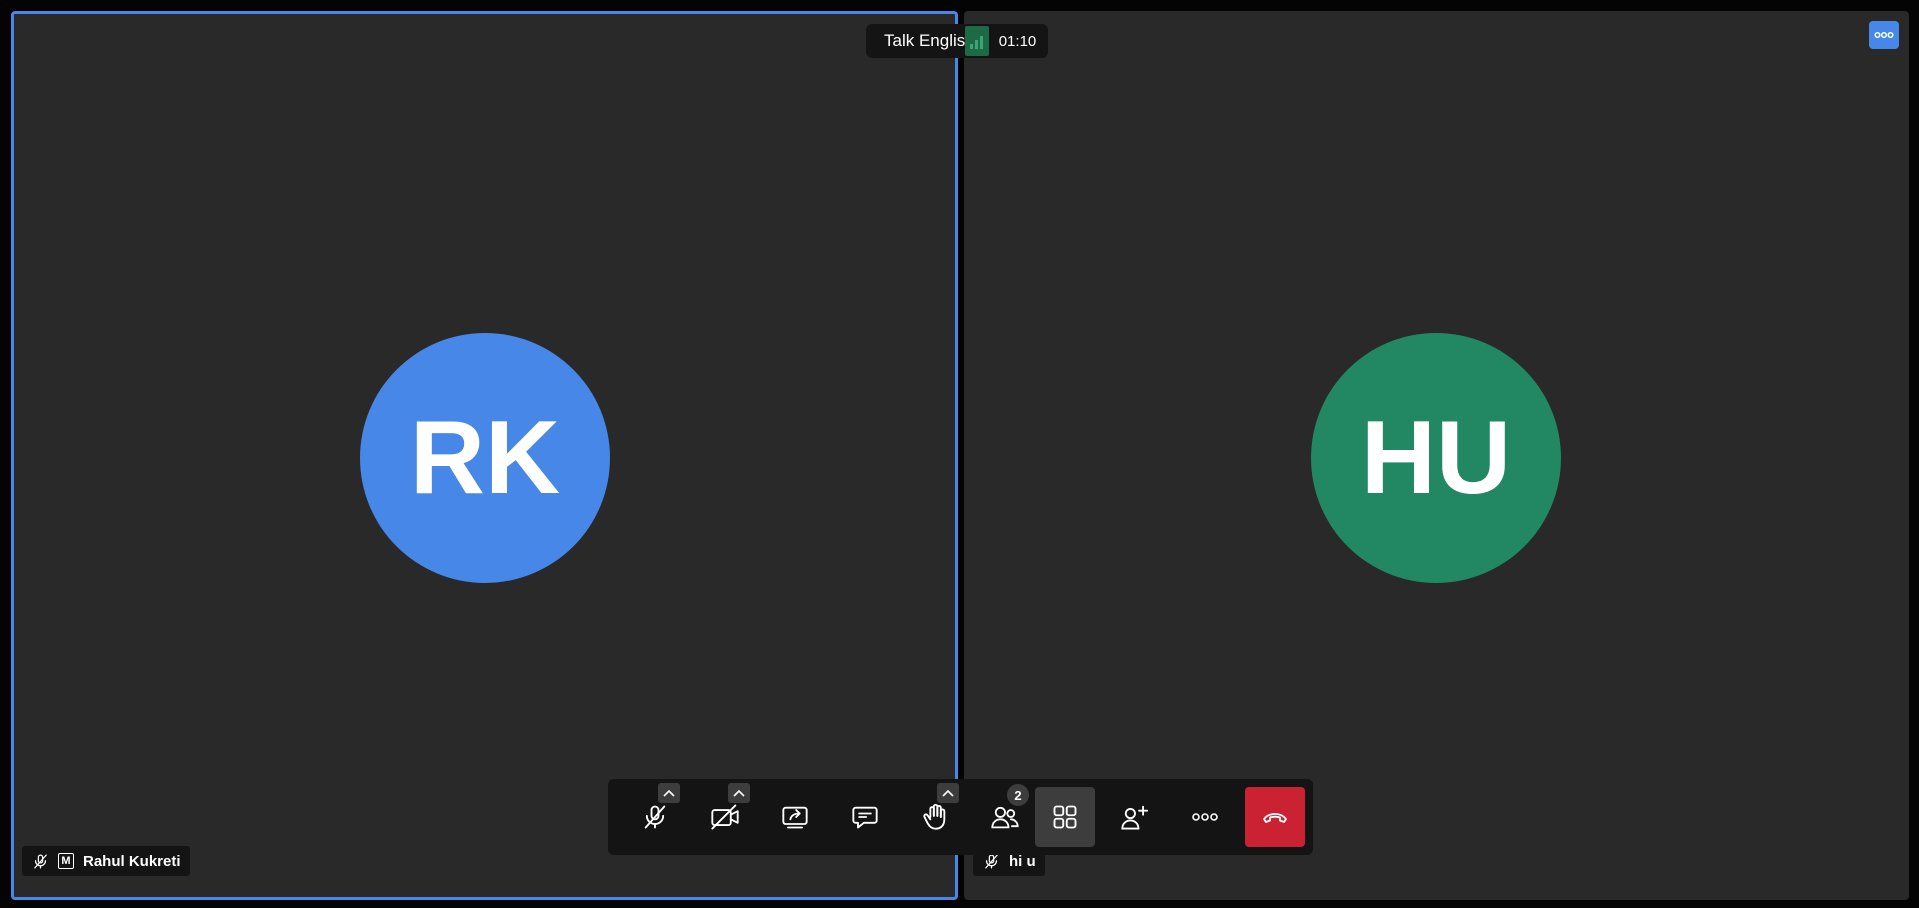  What do you see at coordinates (1017, 41) in the screenshot?
I see `meeting-timer: 01:10` at bounding box center [1017, 41].